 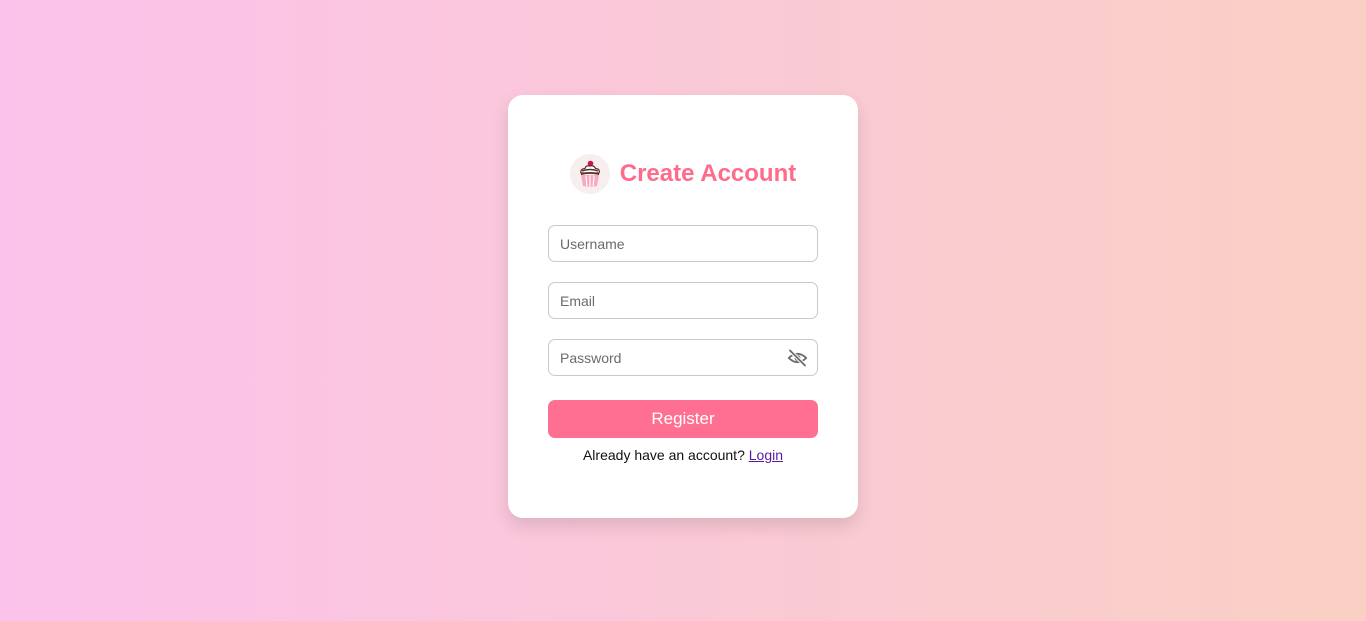 I want to click on password-field-container, so click(x=683, y=357).